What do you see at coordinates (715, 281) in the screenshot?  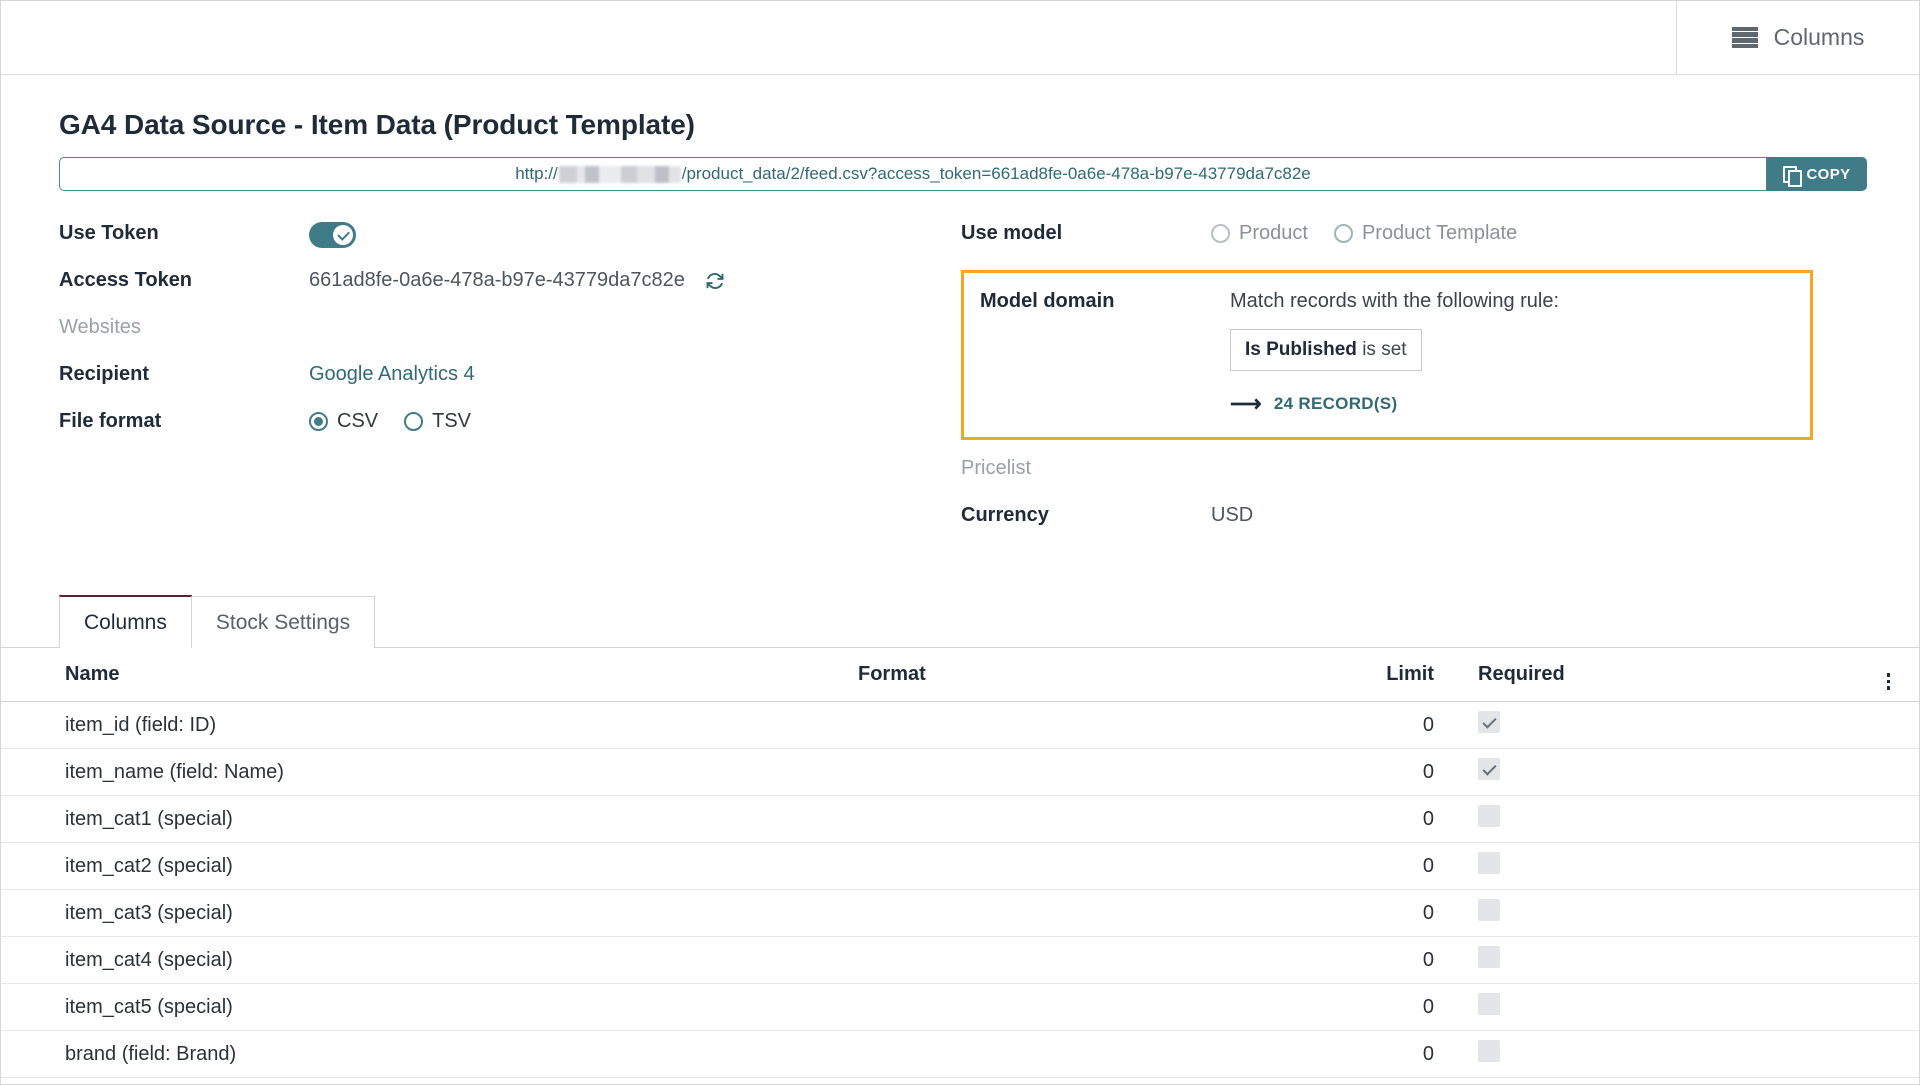 I see `refresh-token-icon` at bounding box center [715, 281].